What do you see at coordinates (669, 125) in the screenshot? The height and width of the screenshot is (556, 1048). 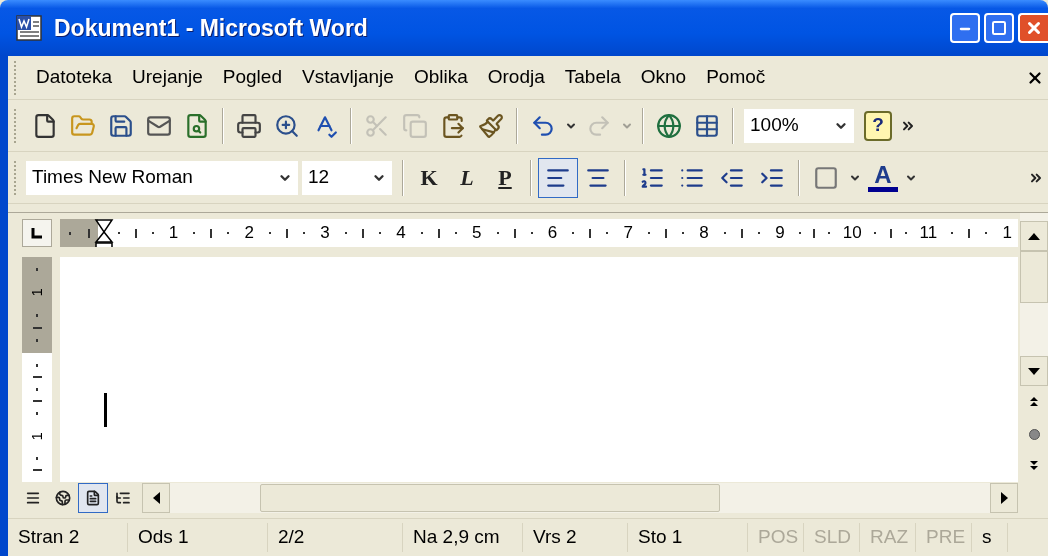 I see `hyperlink-icon` at bounding box center [669, 125].